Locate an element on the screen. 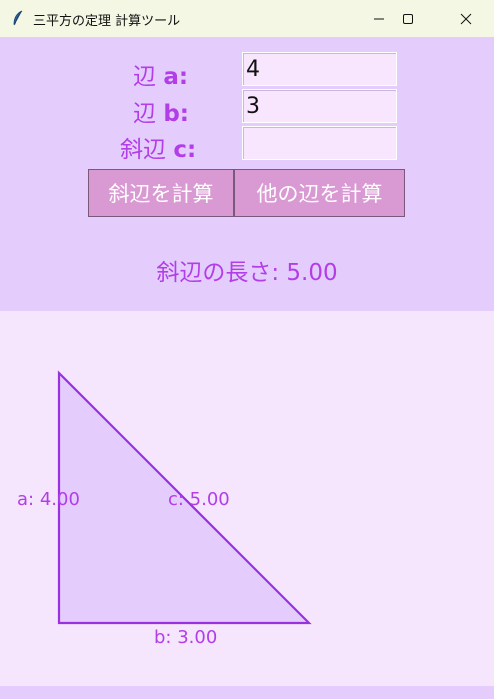 The width and height of the screenshot is (494, 699). hypotenuse-input is located at coordinates (319, 143).